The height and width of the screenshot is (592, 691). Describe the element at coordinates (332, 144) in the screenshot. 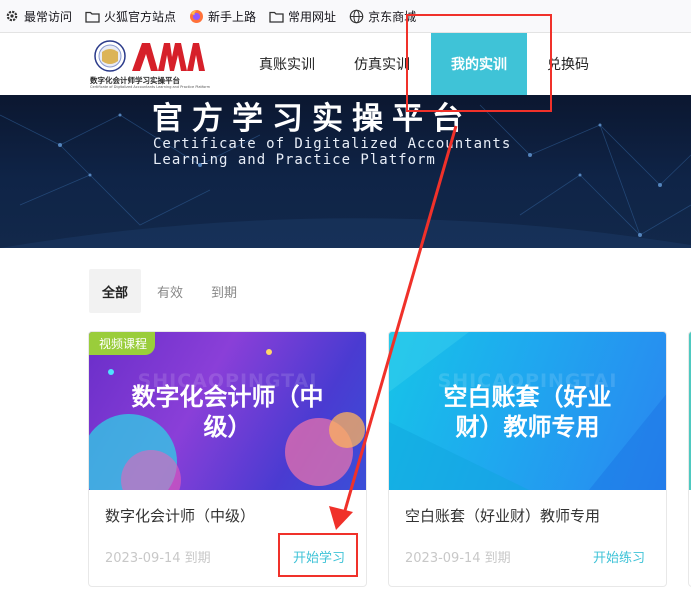

I see `banner-subtitle-line1: Certificate of Digitalized Accountants` at that location.